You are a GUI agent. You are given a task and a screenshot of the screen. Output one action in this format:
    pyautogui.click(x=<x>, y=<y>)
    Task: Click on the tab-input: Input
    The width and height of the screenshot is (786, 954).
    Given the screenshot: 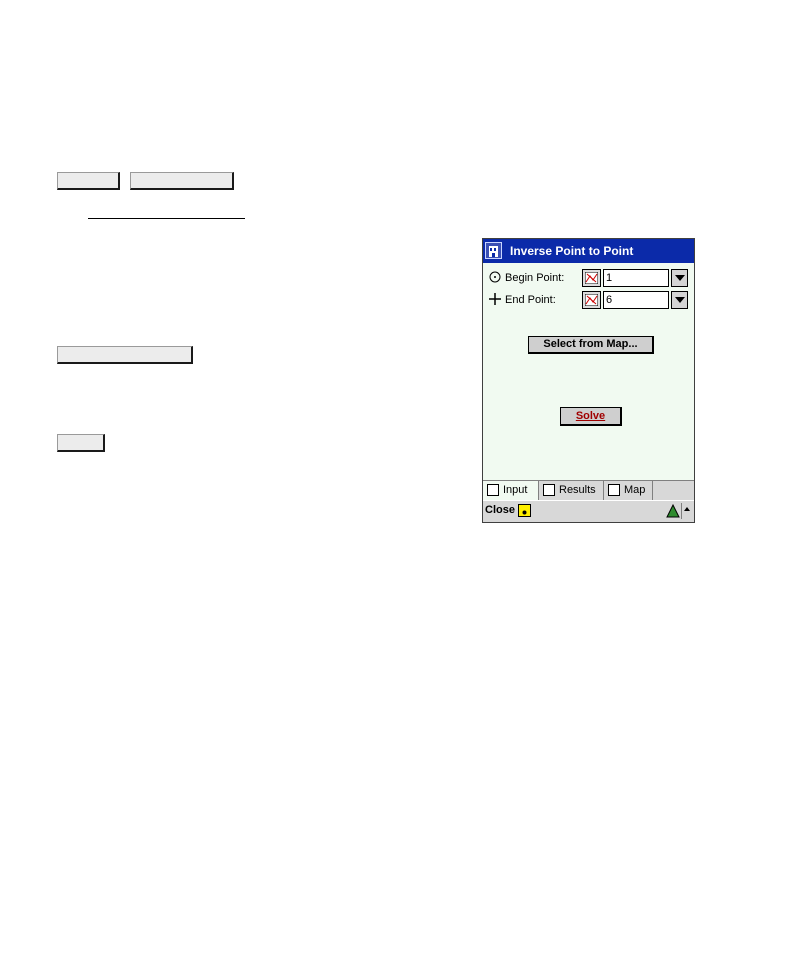 What is the action you would take?
    pyautogui.click(x=511, y=490)
    